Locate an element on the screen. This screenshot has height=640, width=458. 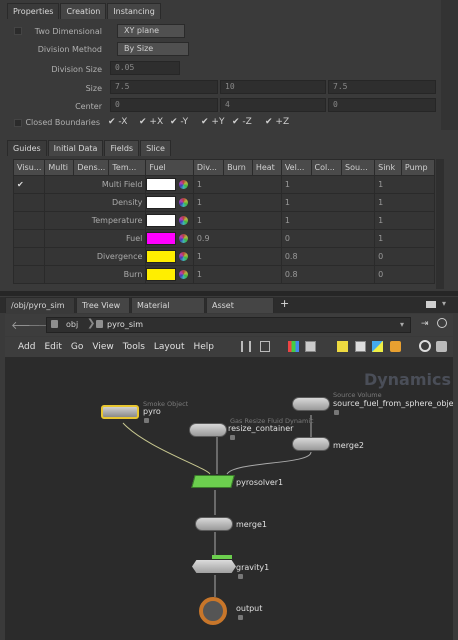
path-obj: obj is located at coordinates (72, 324).